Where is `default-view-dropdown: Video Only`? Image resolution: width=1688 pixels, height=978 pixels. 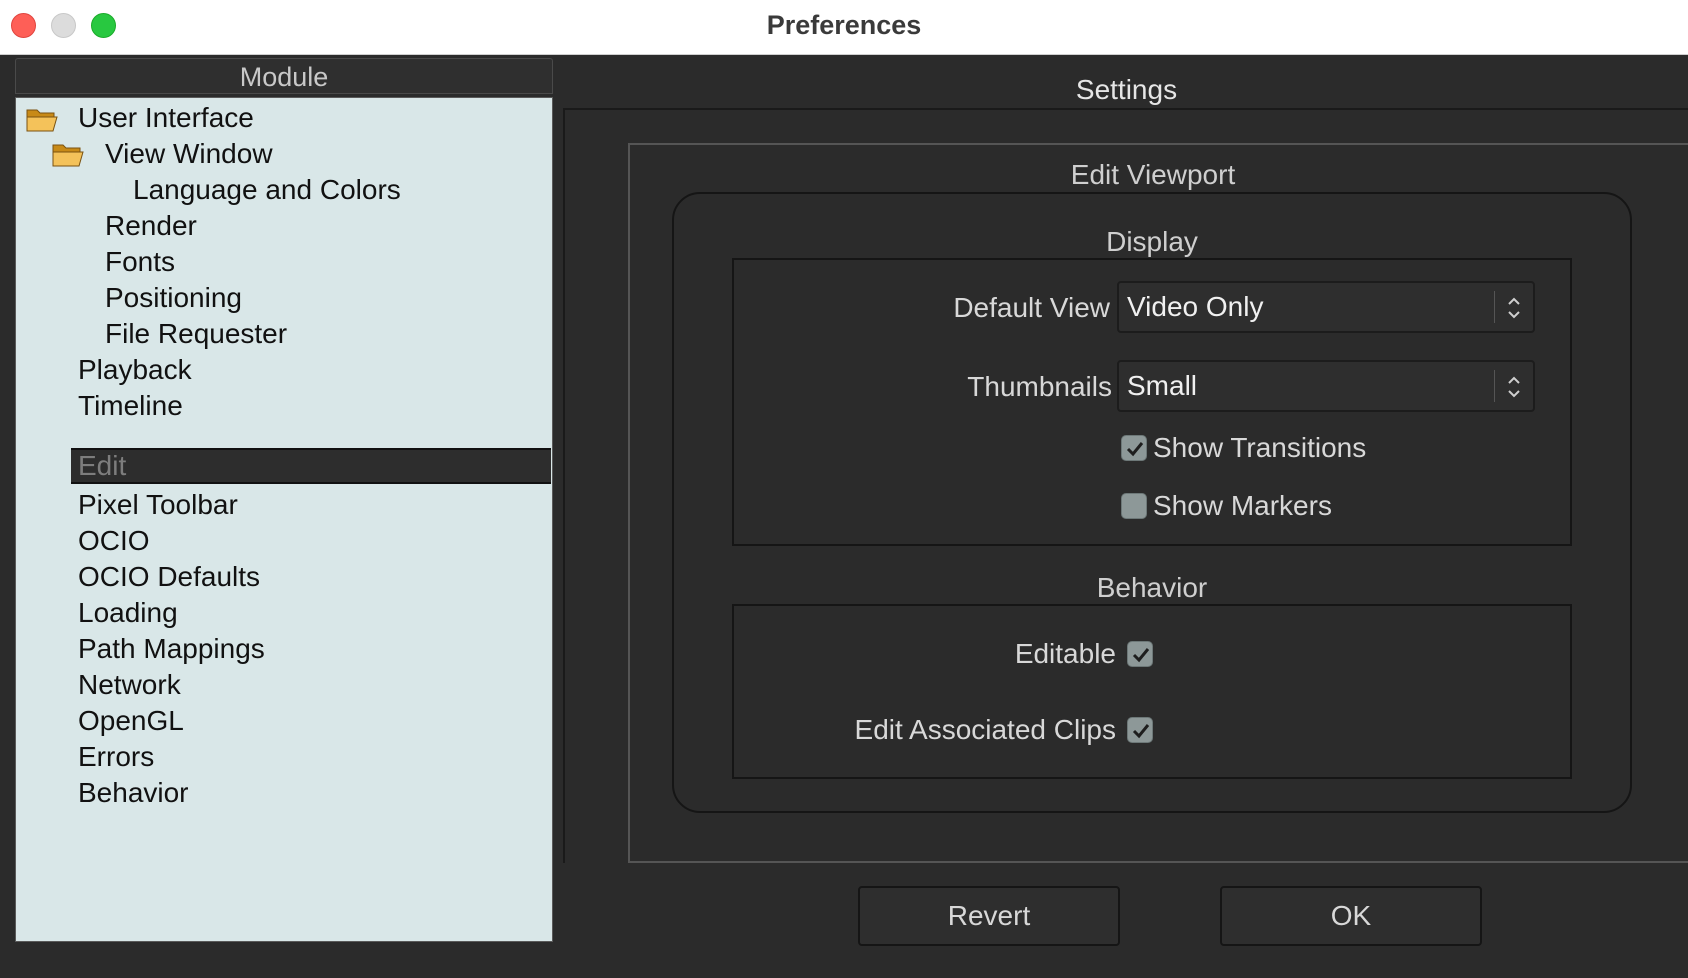
default-view-dropdown: Video Only is located at coordinates (1326, 307).